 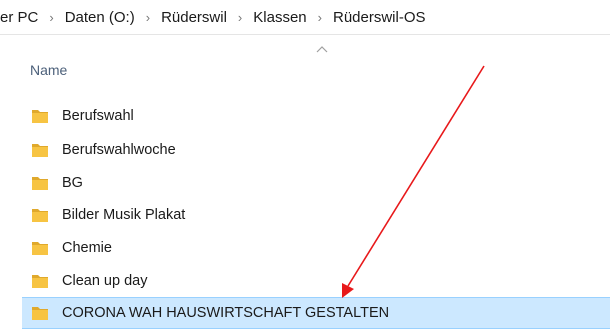 I want to click on breadcrumb-item-this-pc: er PC, so click(x=20, y=17).